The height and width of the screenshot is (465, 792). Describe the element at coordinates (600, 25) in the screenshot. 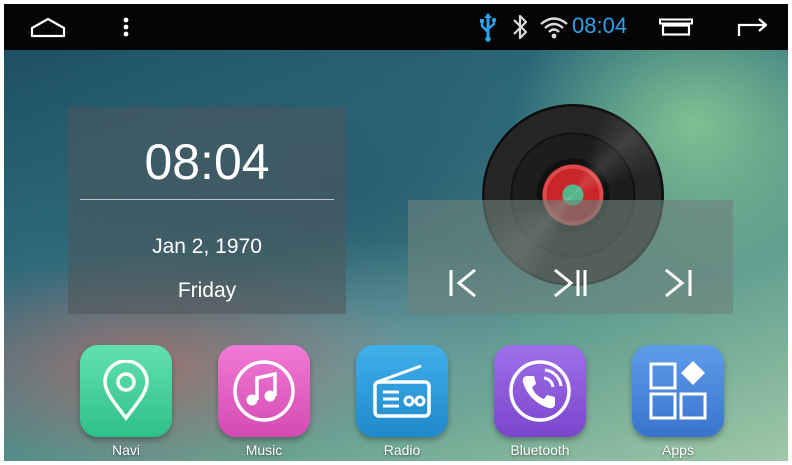

I see `status-clock: 08:04` at that location.